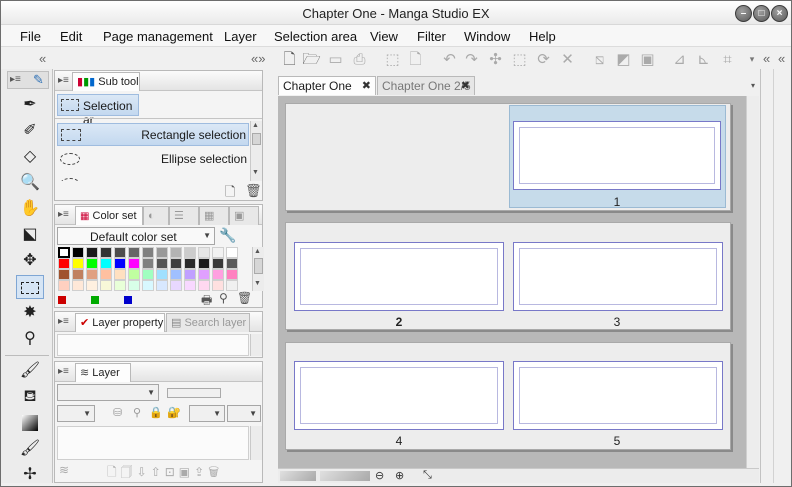  Describe the element at coordinates (426, 85) in the screenshot. I see `tab-chapter-one-2-5: Chapter One 2/5 ✖` at that location.